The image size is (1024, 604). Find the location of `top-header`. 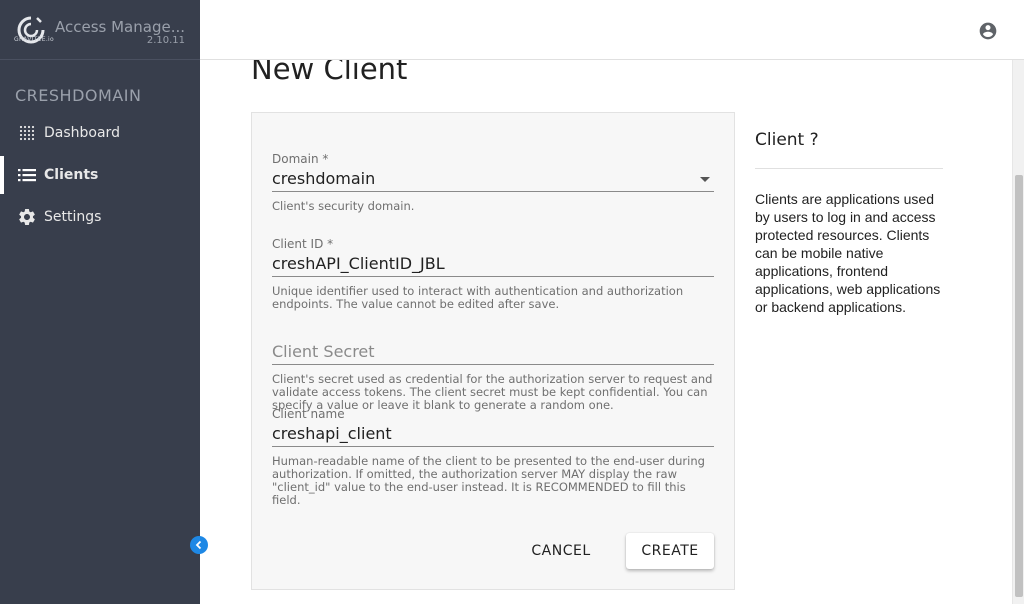

top-header is located at coordinates (612, 30).